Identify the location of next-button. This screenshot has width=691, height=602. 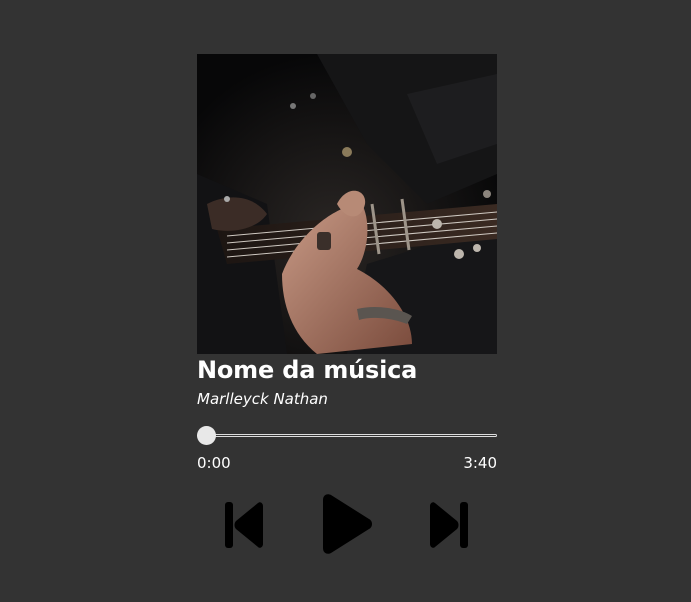
(448, 525).